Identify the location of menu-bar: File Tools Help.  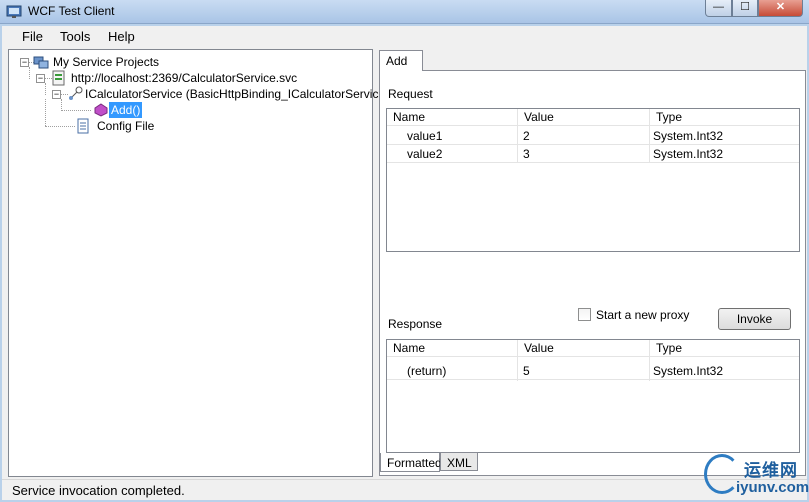
(404, 36).